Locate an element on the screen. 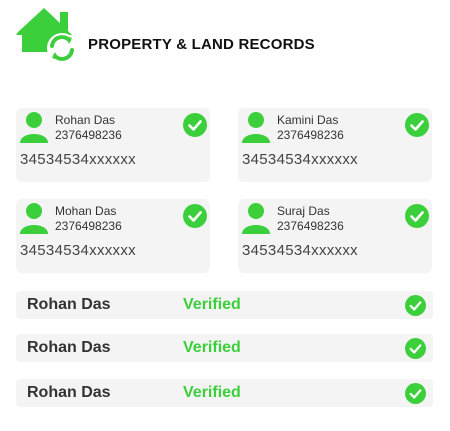  record-card: Kamini Das 2376498236 34534534xxxxxx is located at coordinates (335, 145).